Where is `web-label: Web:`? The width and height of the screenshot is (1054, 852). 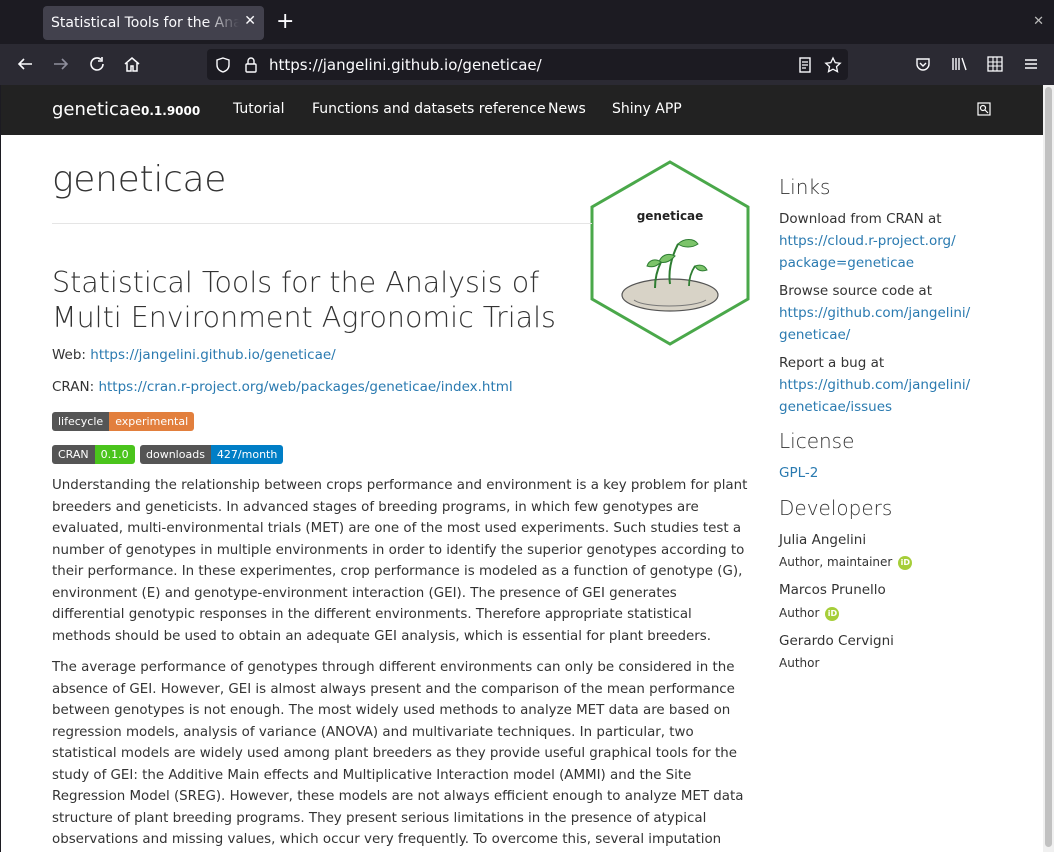
web-label: Web: is located at coordinates (69, 355).